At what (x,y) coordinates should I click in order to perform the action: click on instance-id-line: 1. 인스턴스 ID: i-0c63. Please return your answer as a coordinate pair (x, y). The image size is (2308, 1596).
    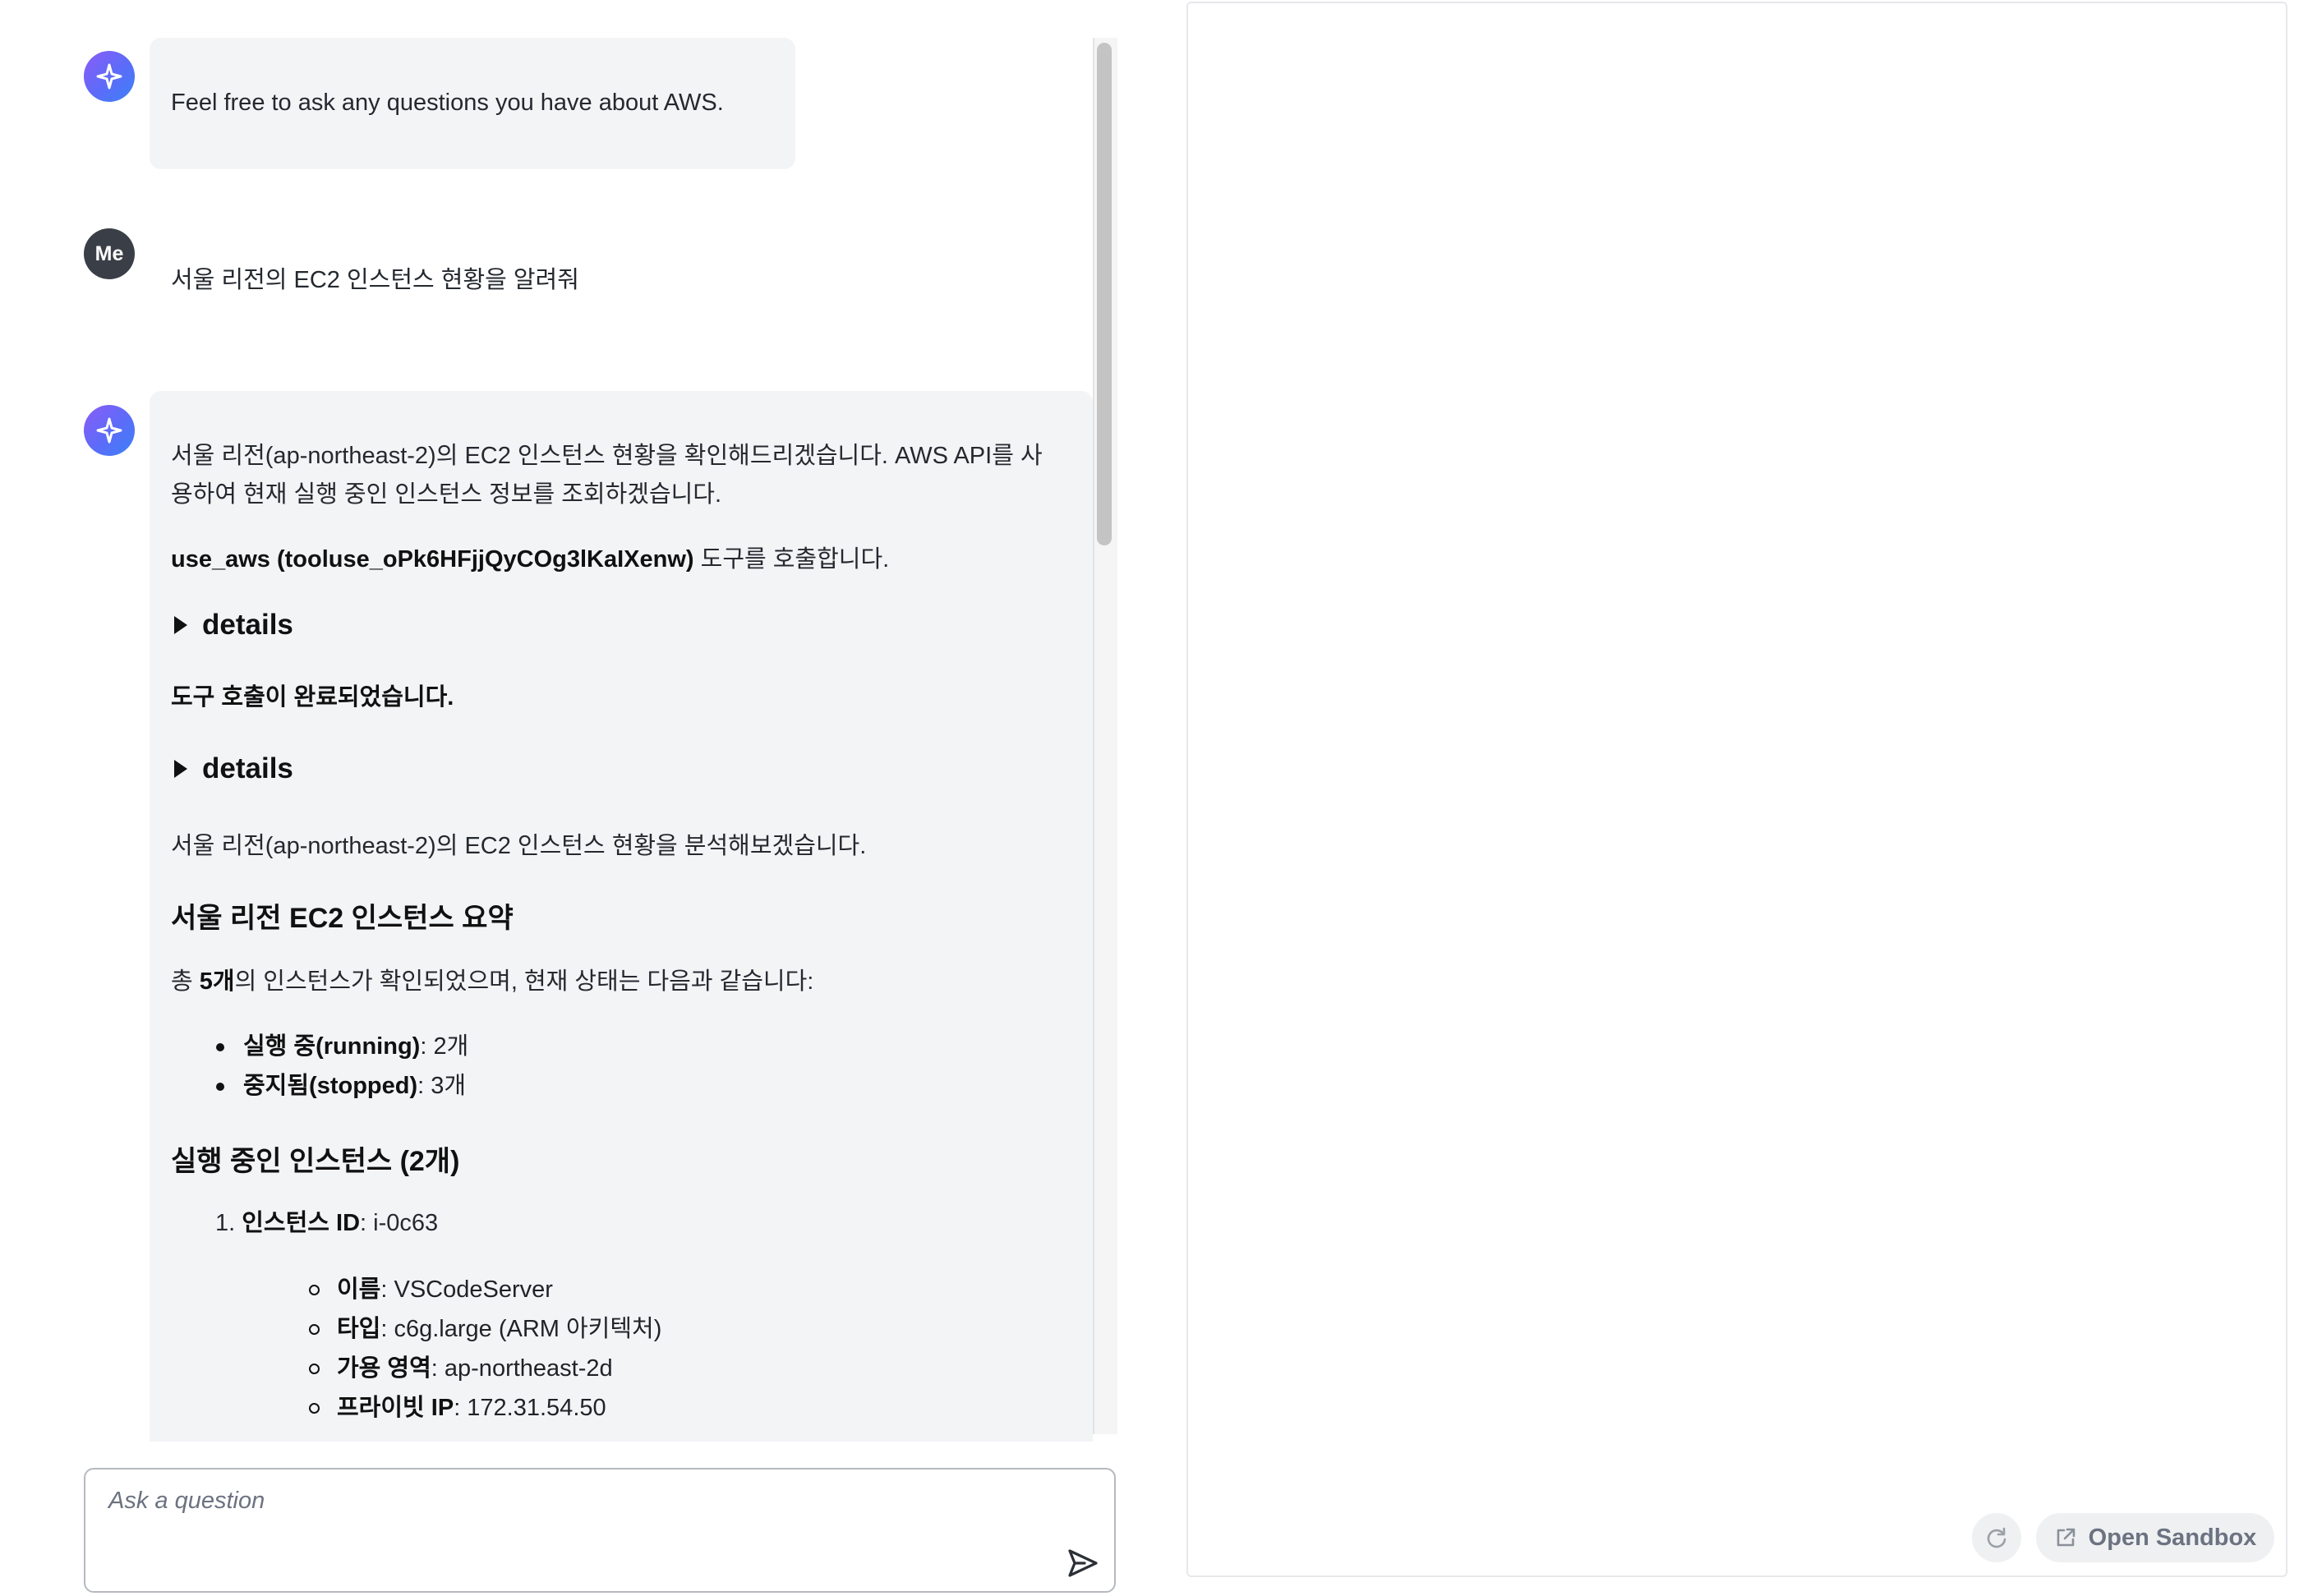
    Looking at the image, I should click on (326, 1223).